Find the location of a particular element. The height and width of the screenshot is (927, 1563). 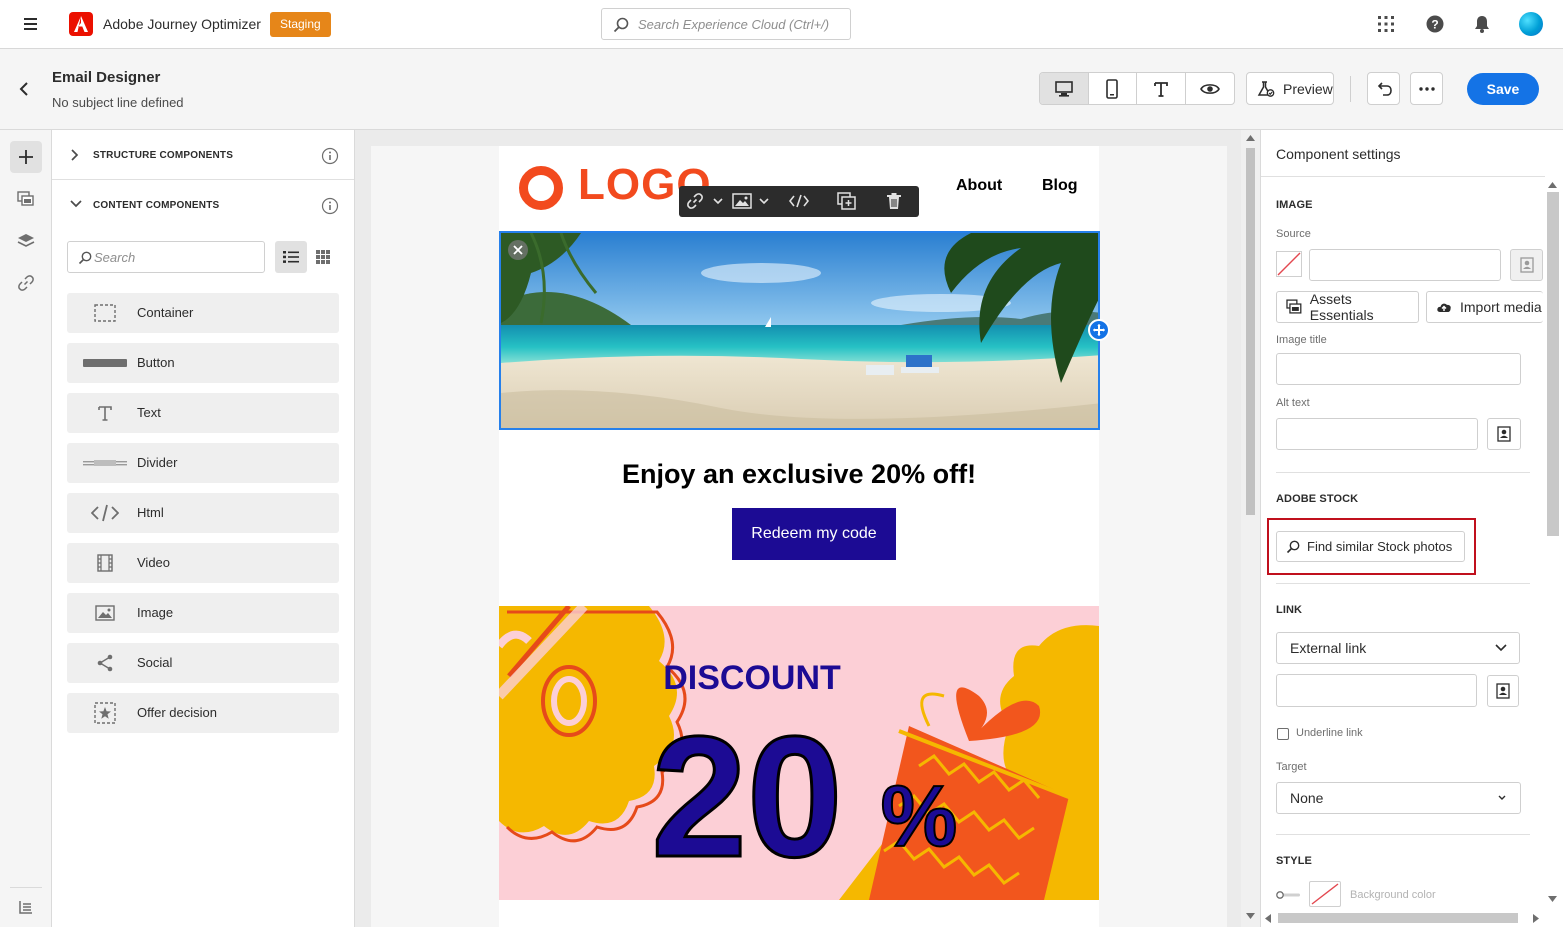

apps-grid-icon is located at coordinates (1386, 24).